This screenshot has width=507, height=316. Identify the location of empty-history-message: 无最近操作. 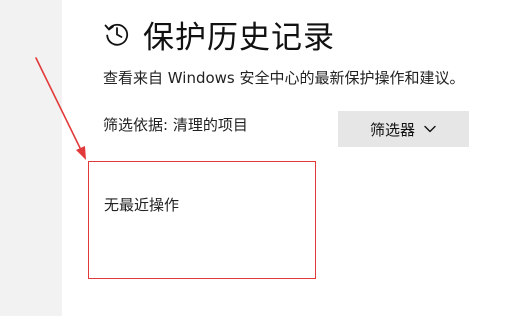
(142, 205).